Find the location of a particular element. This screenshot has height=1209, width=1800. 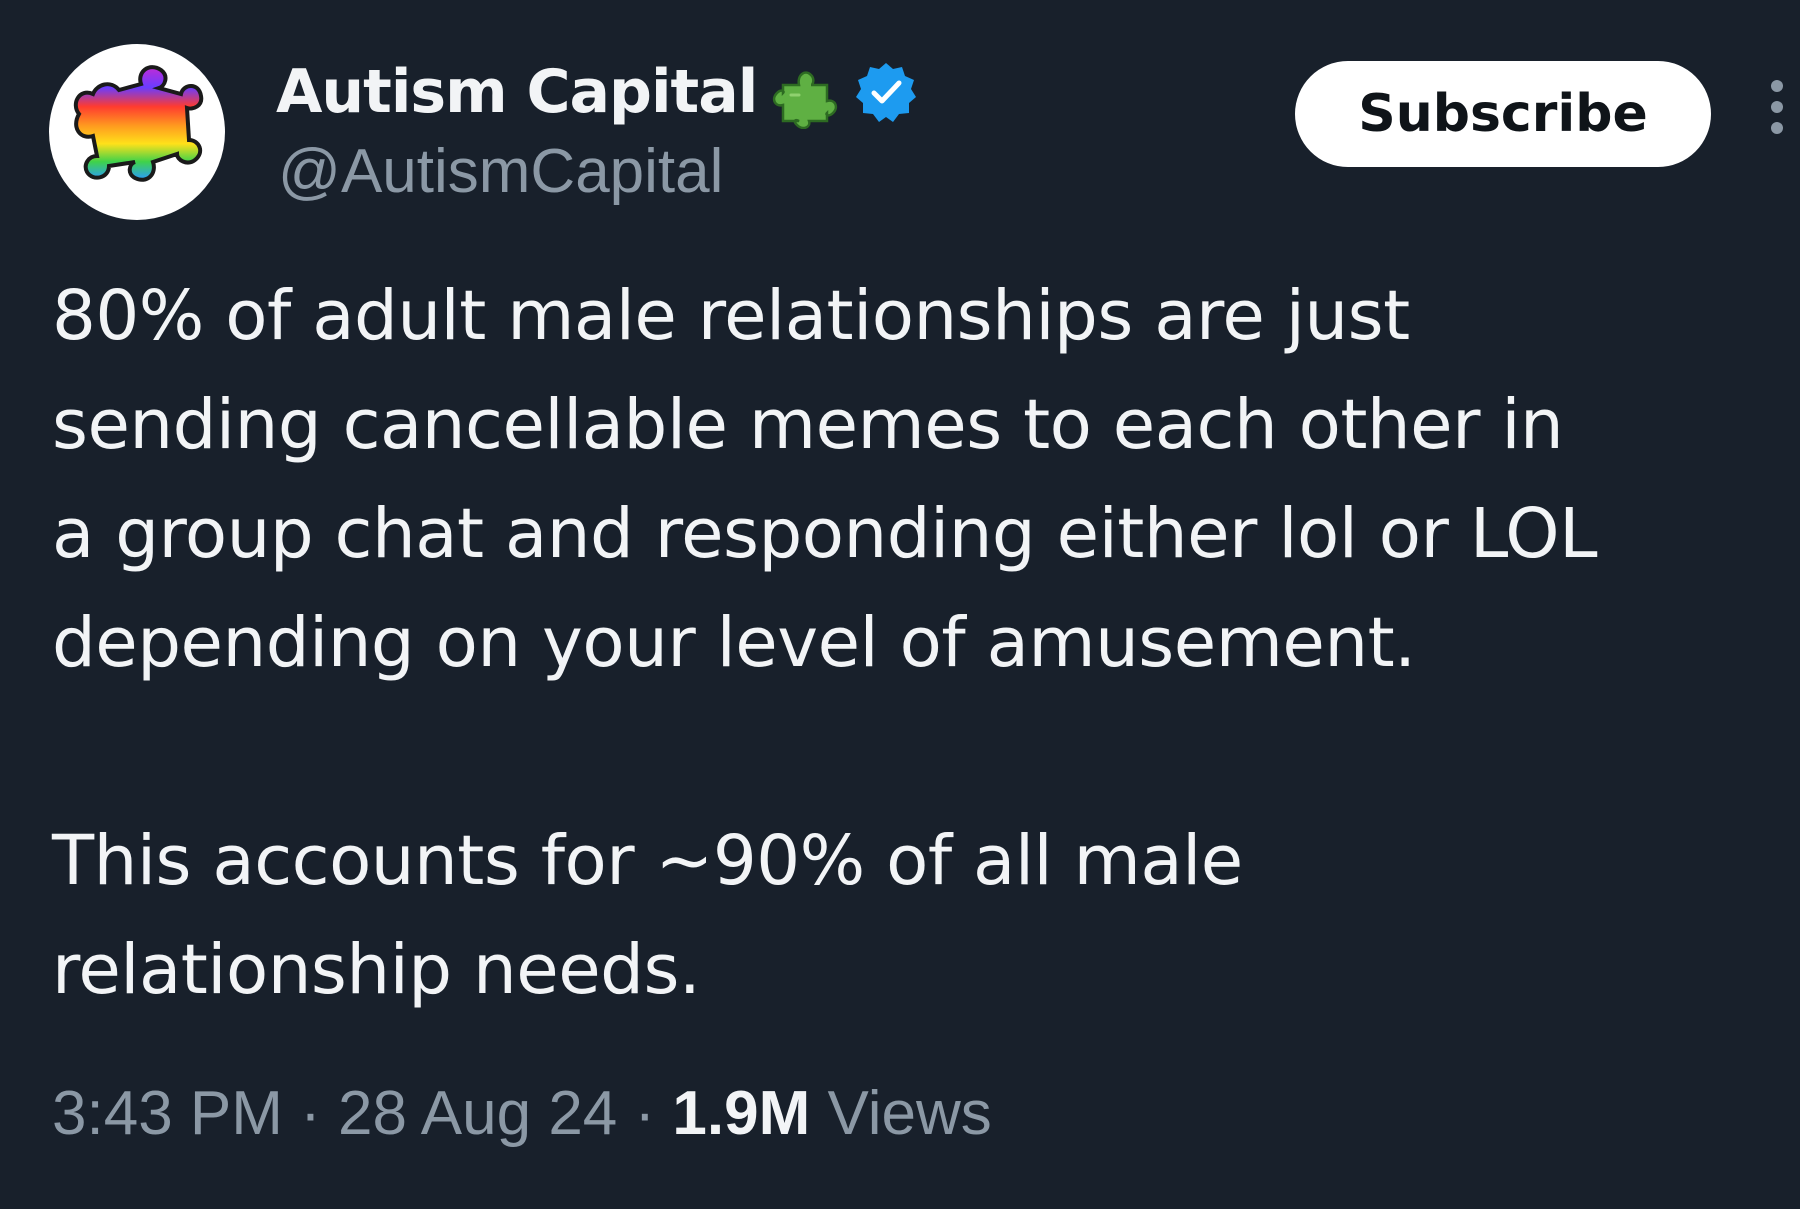

author-name-row: Autism Capital is located at coordinates (596, 92).